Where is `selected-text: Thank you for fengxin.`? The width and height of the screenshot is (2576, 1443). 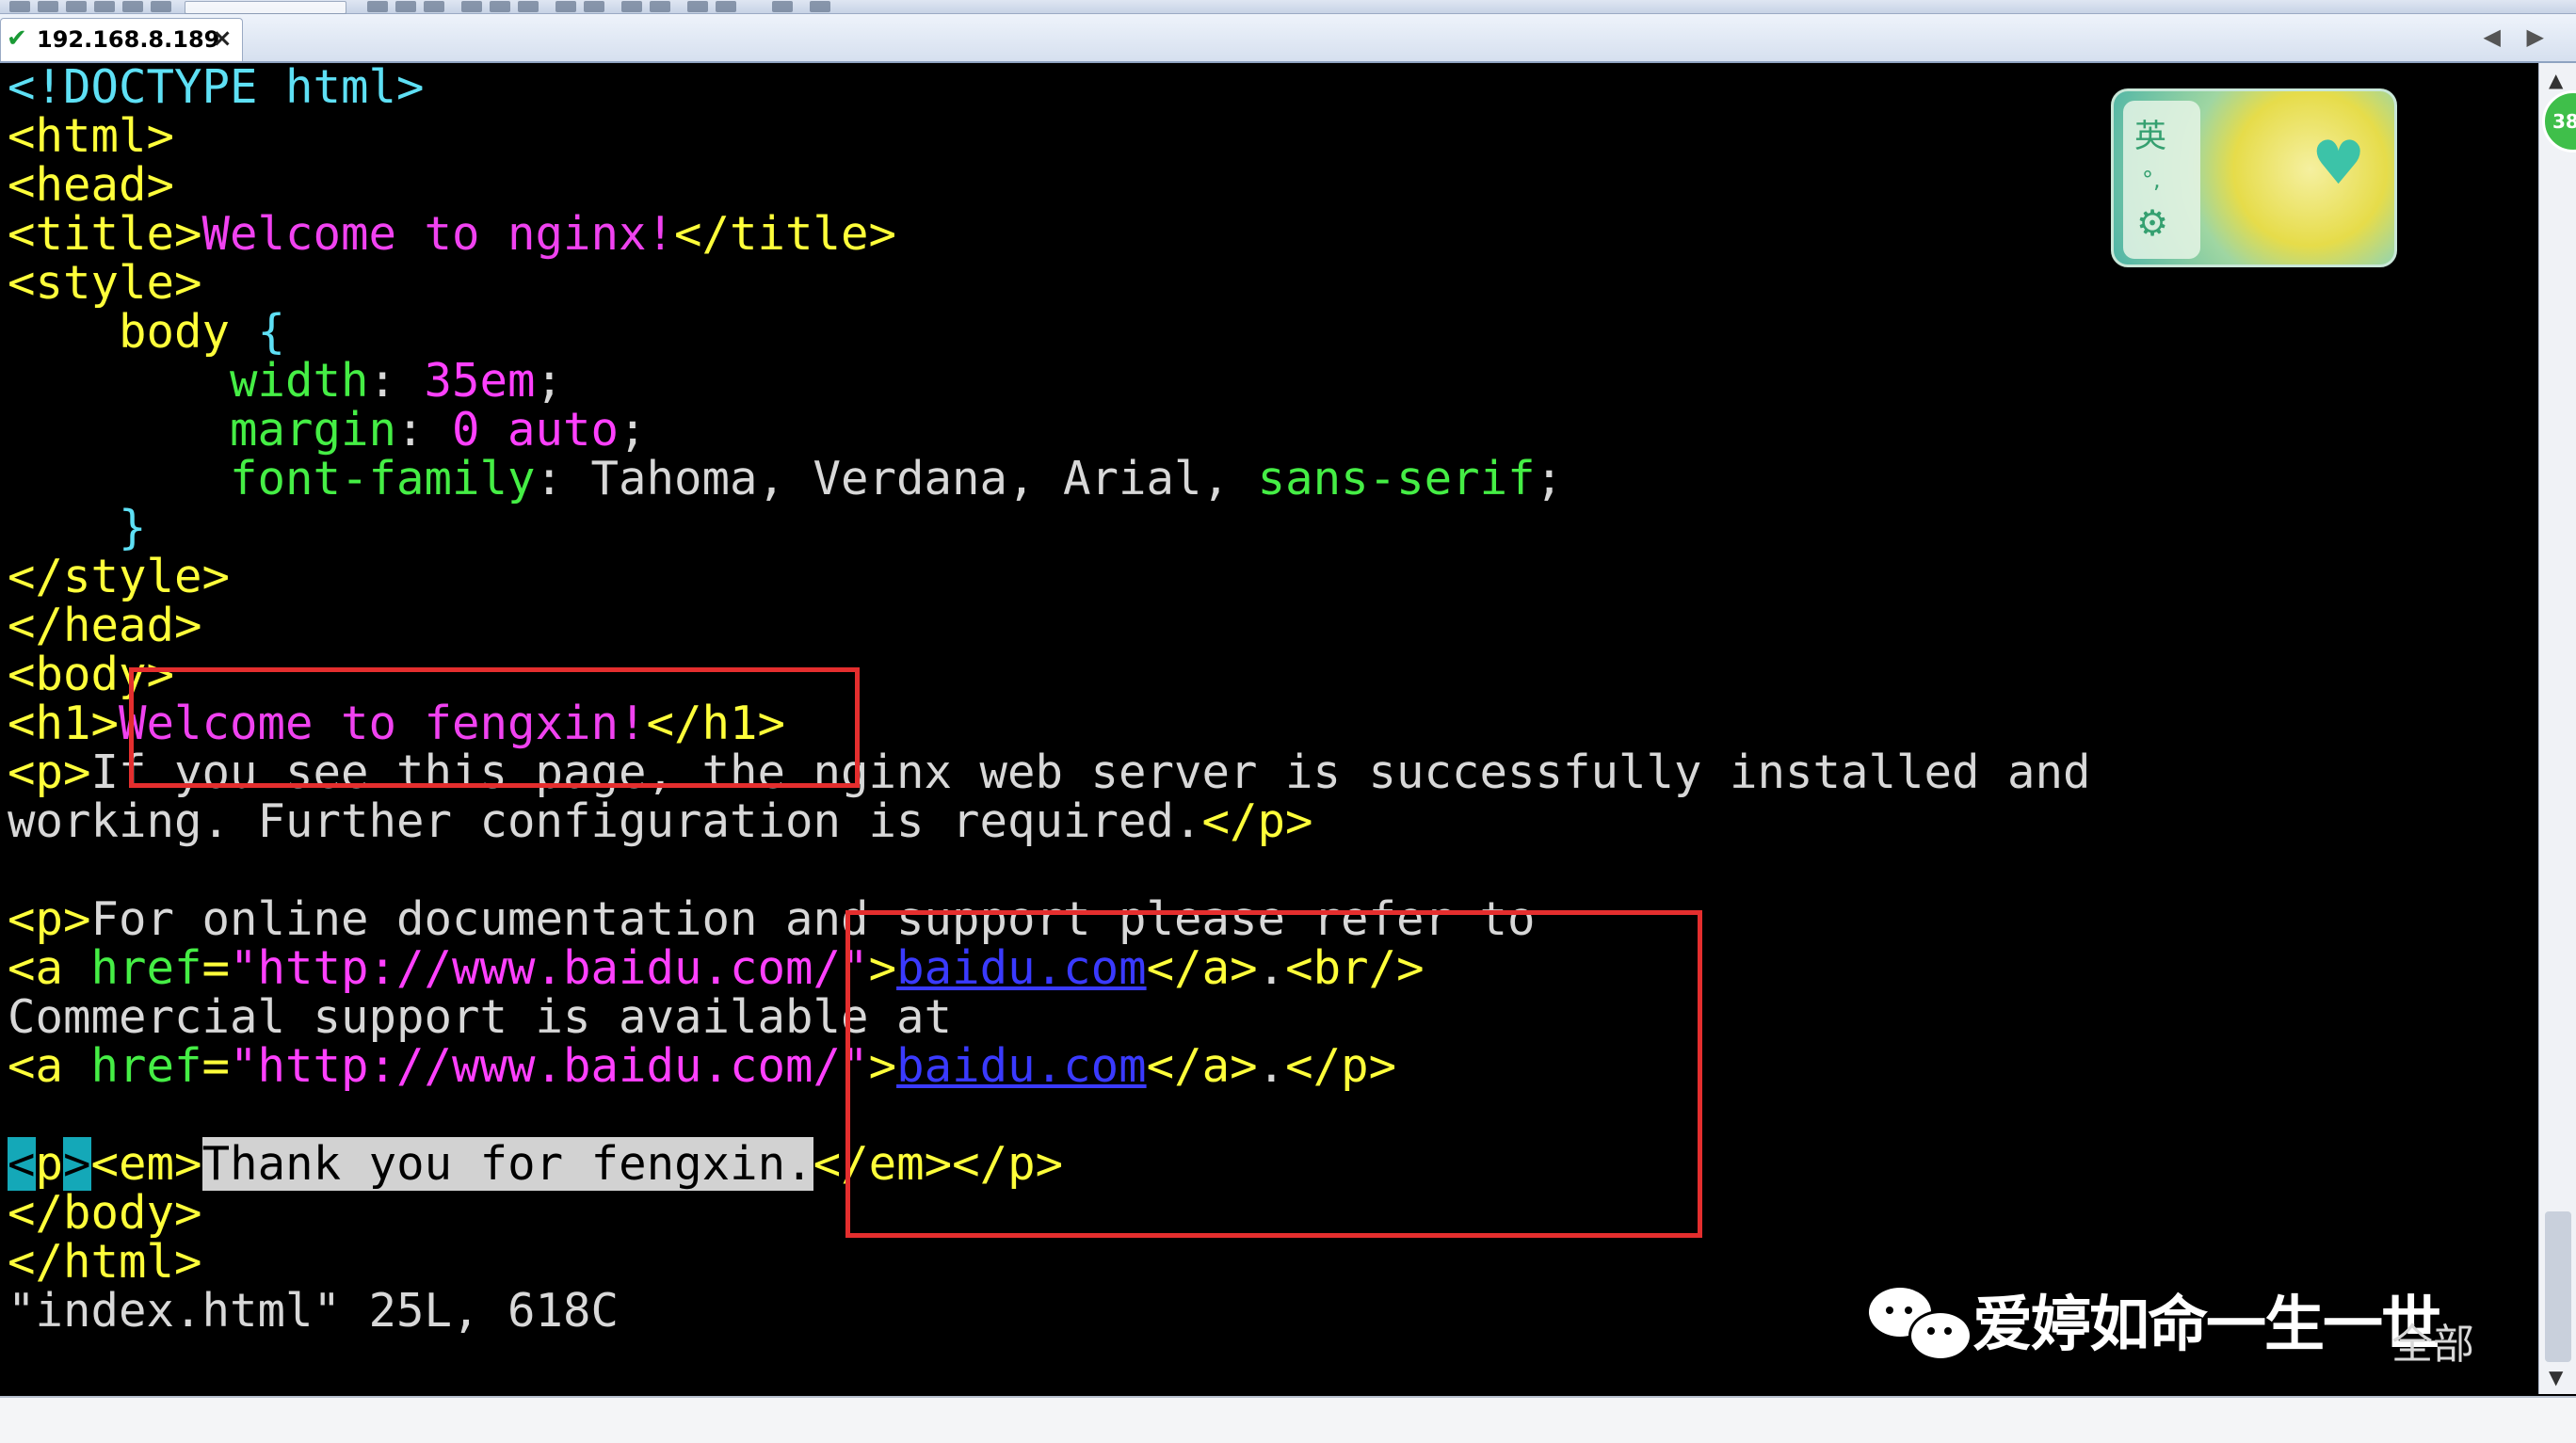
selected-text: Thank you for fengxin. is located at coordinates (507, 1164).